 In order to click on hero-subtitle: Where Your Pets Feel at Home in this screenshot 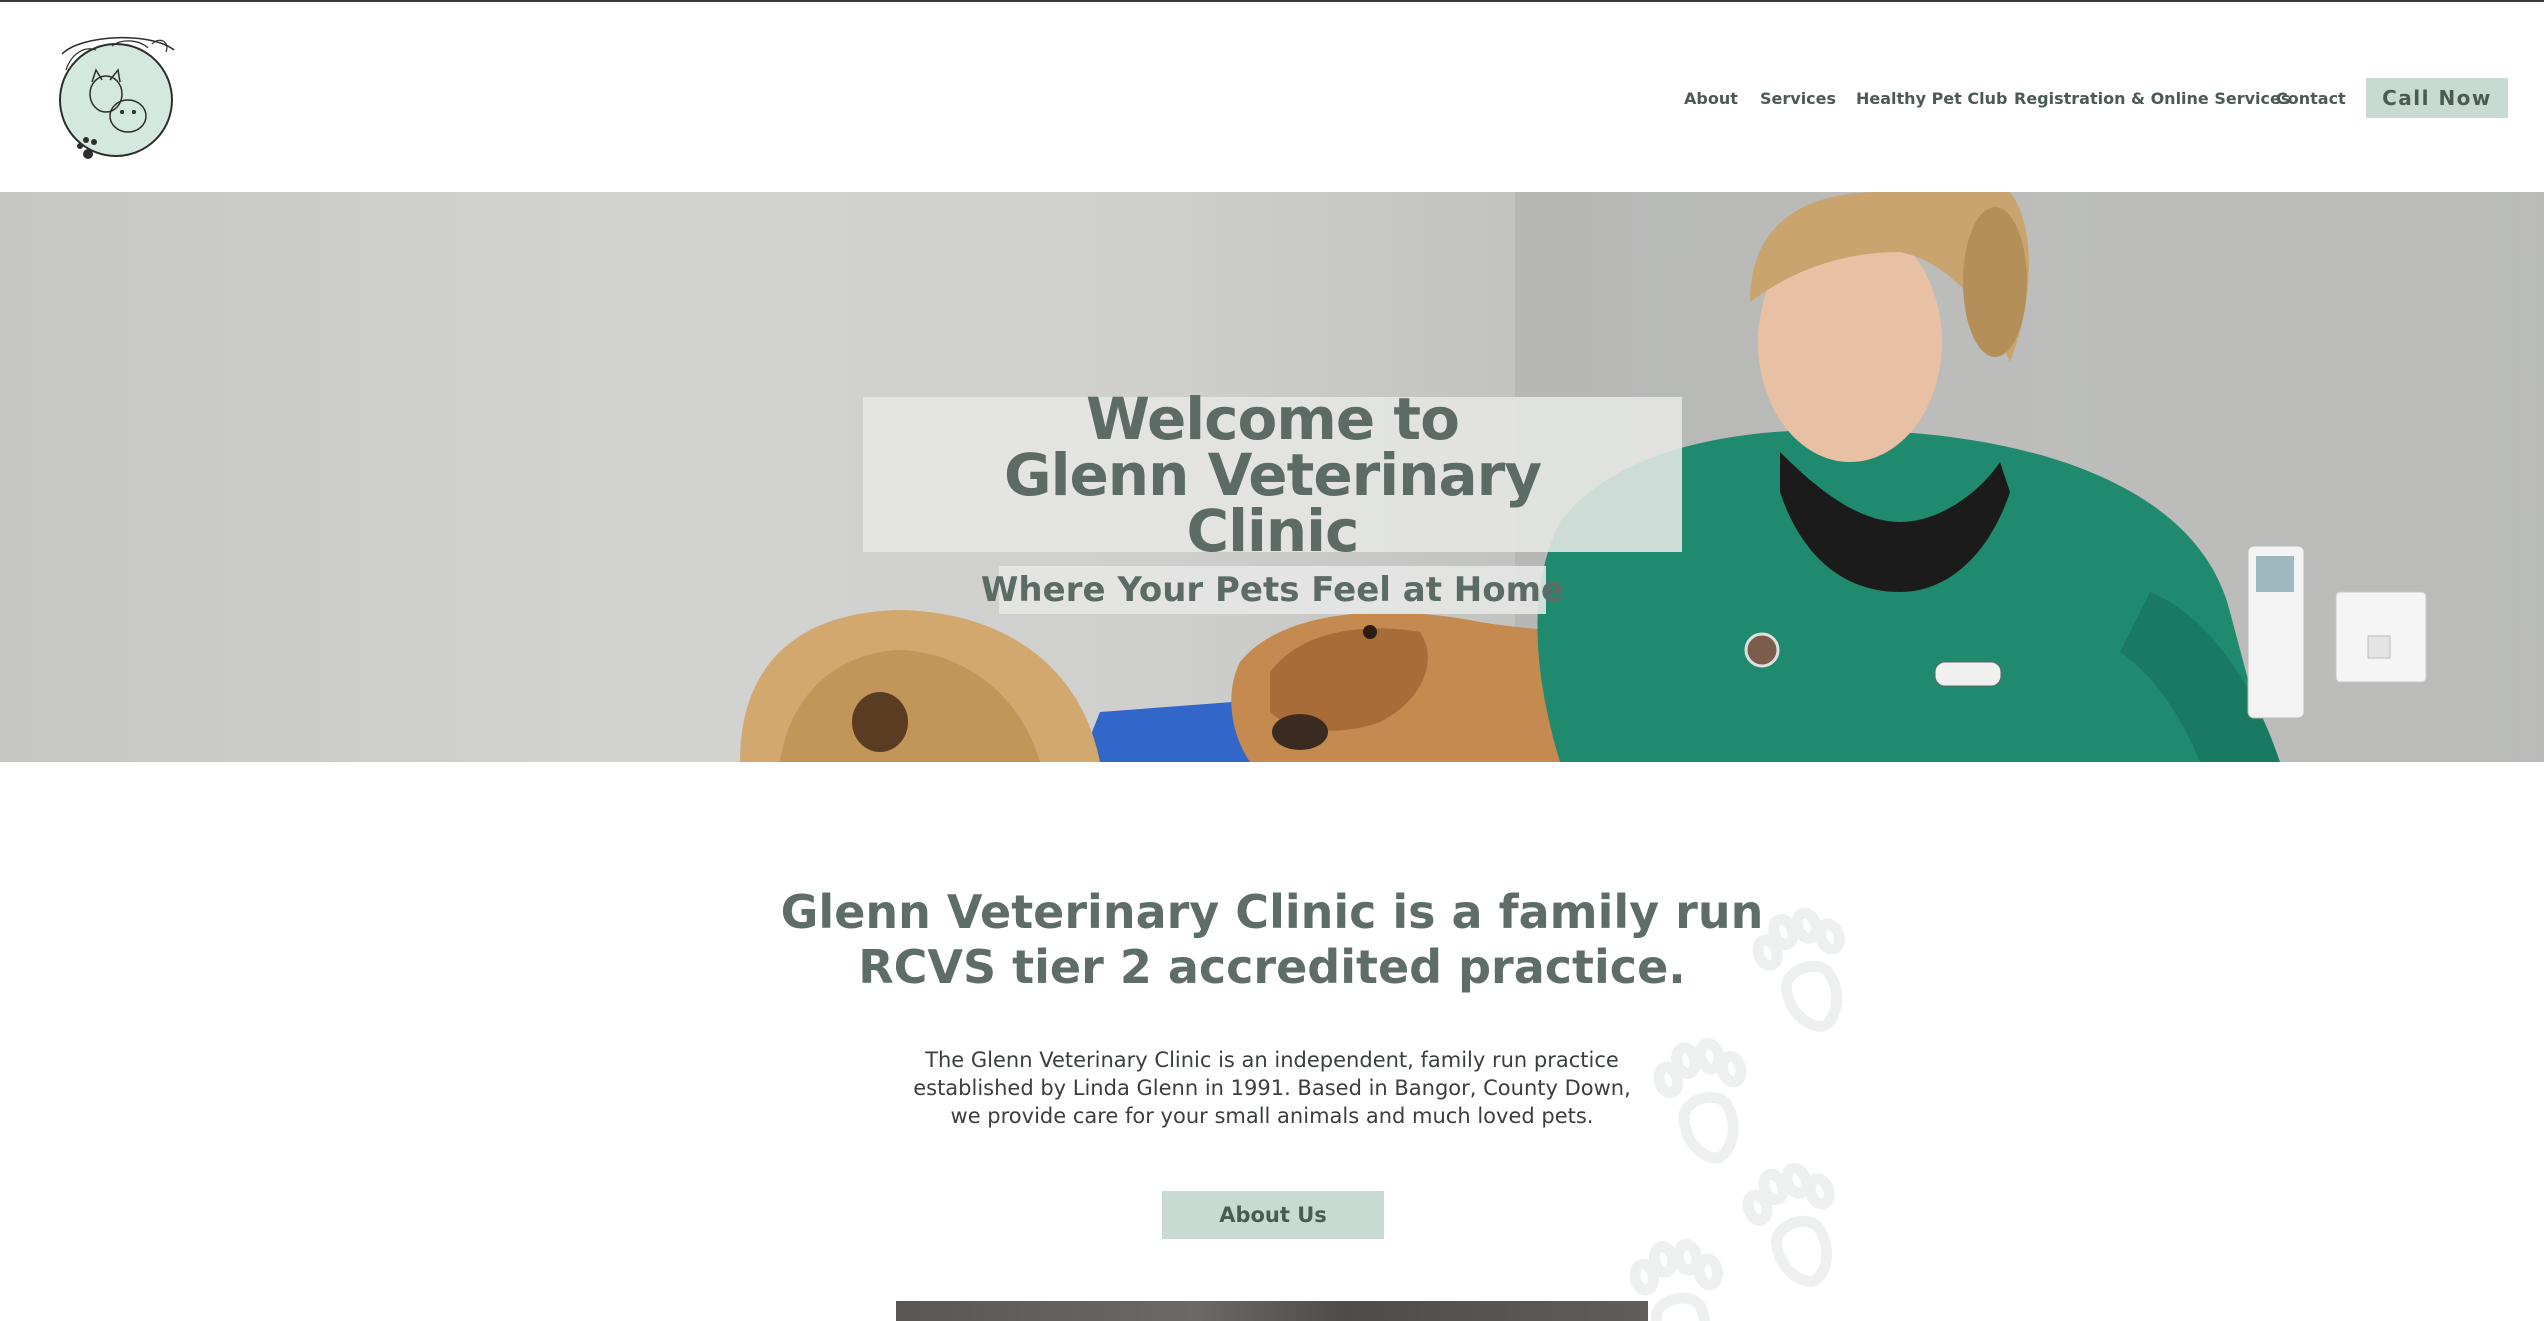, I will do `click(1272, 590)`.